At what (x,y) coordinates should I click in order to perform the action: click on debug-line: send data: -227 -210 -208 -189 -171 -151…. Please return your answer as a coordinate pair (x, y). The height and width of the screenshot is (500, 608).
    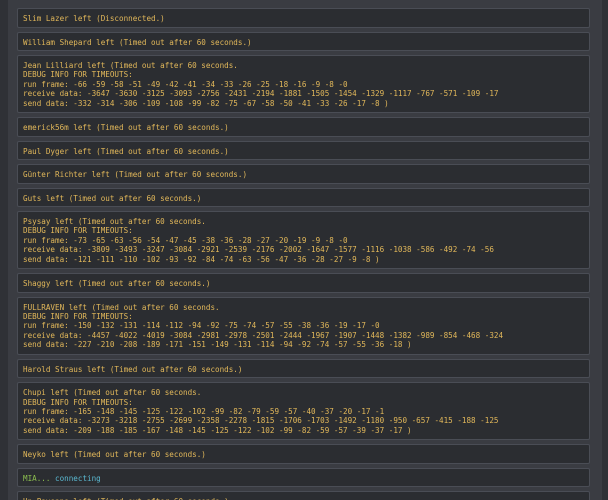
    Looking at the image, I should click on (217, 345).